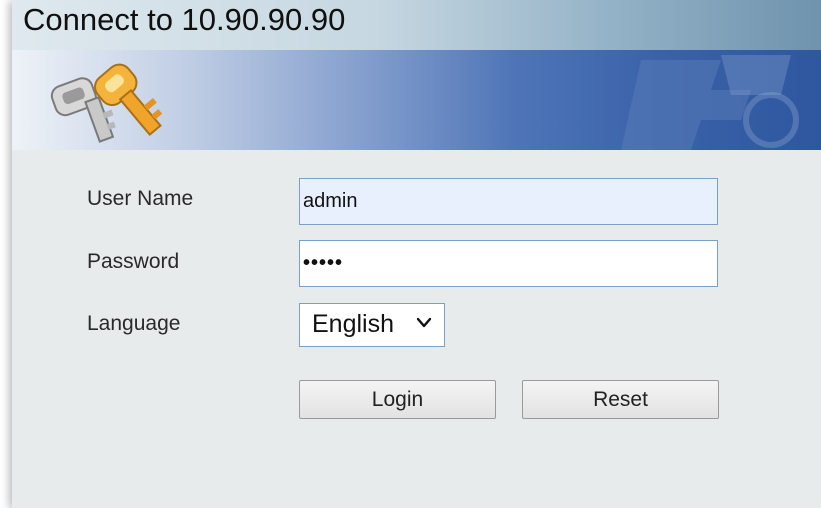  I want to click on password-label: Password, so click(133, 261).